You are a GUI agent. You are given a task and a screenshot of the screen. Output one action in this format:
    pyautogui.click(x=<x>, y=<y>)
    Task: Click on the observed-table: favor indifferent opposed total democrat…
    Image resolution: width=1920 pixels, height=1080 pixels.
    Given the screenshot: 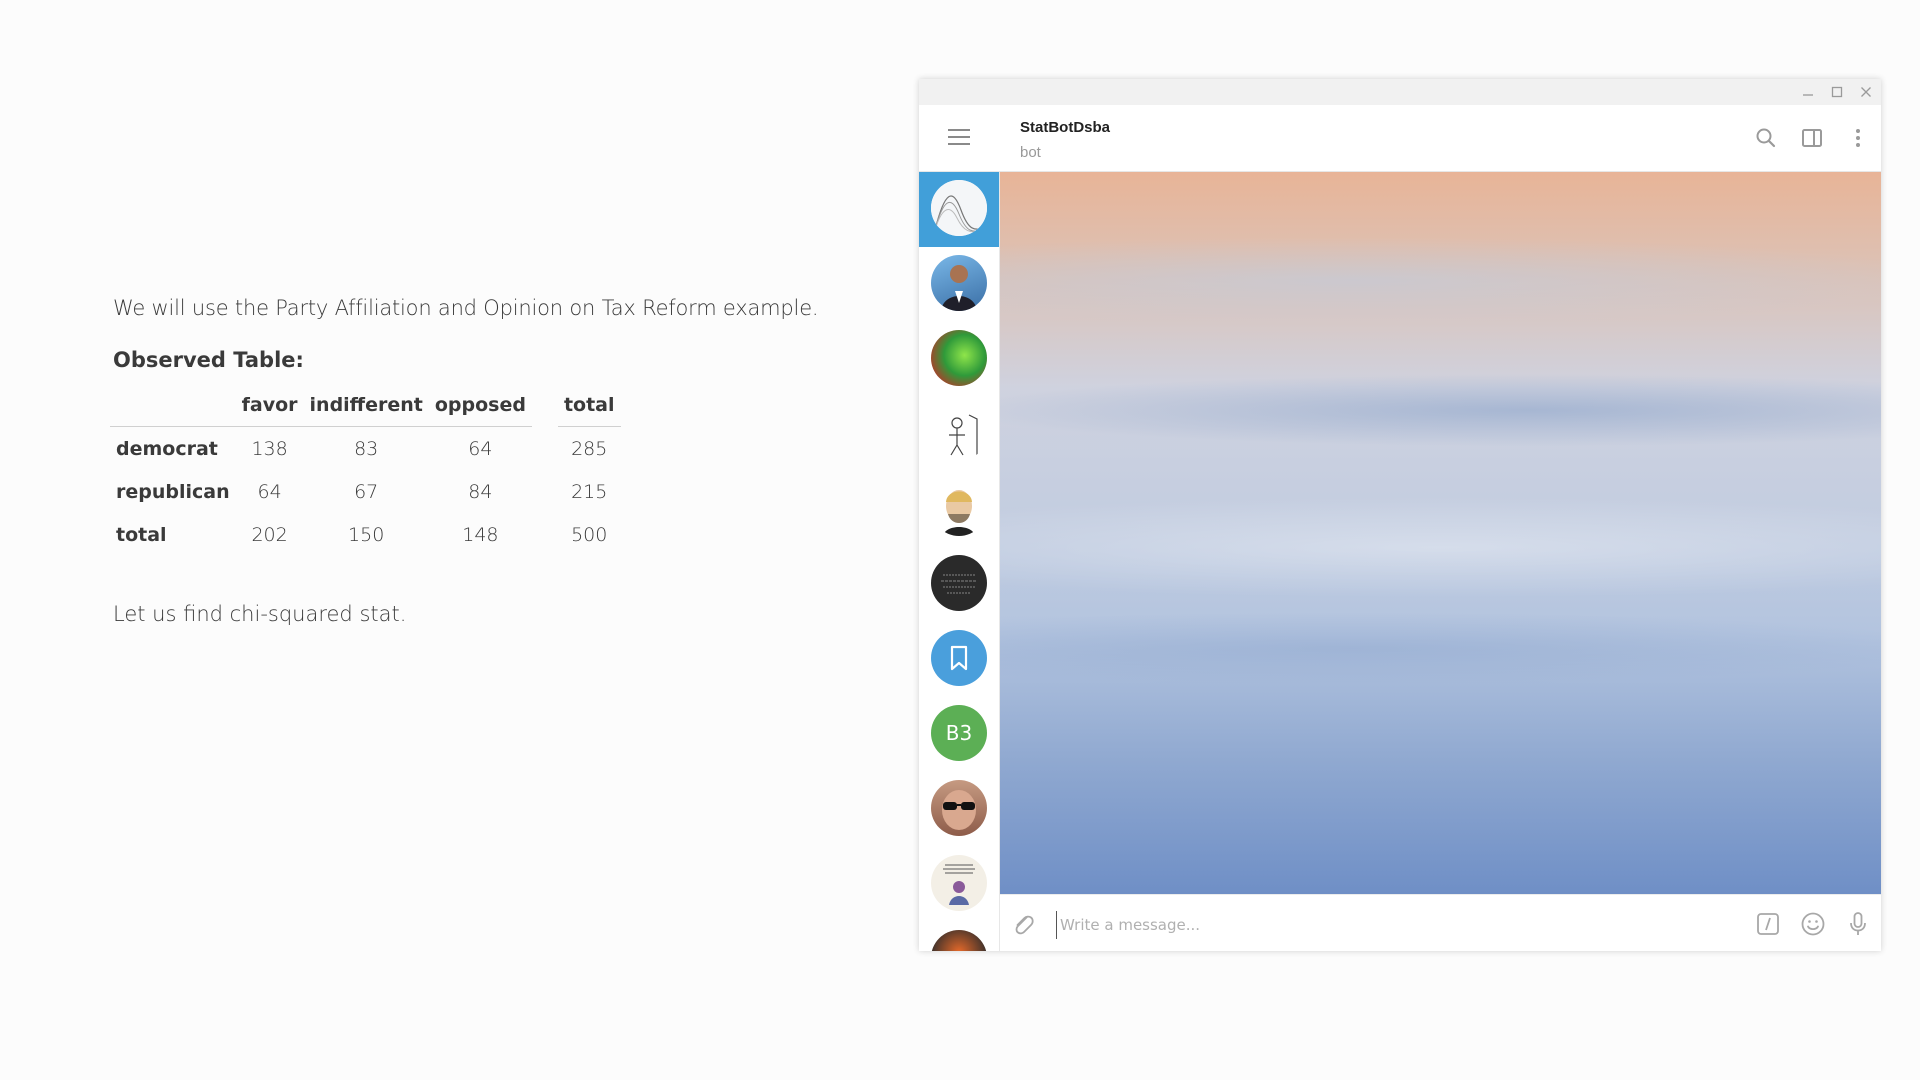 What is the action you would take?
    pyautogui.click(x=365, y=475)
    